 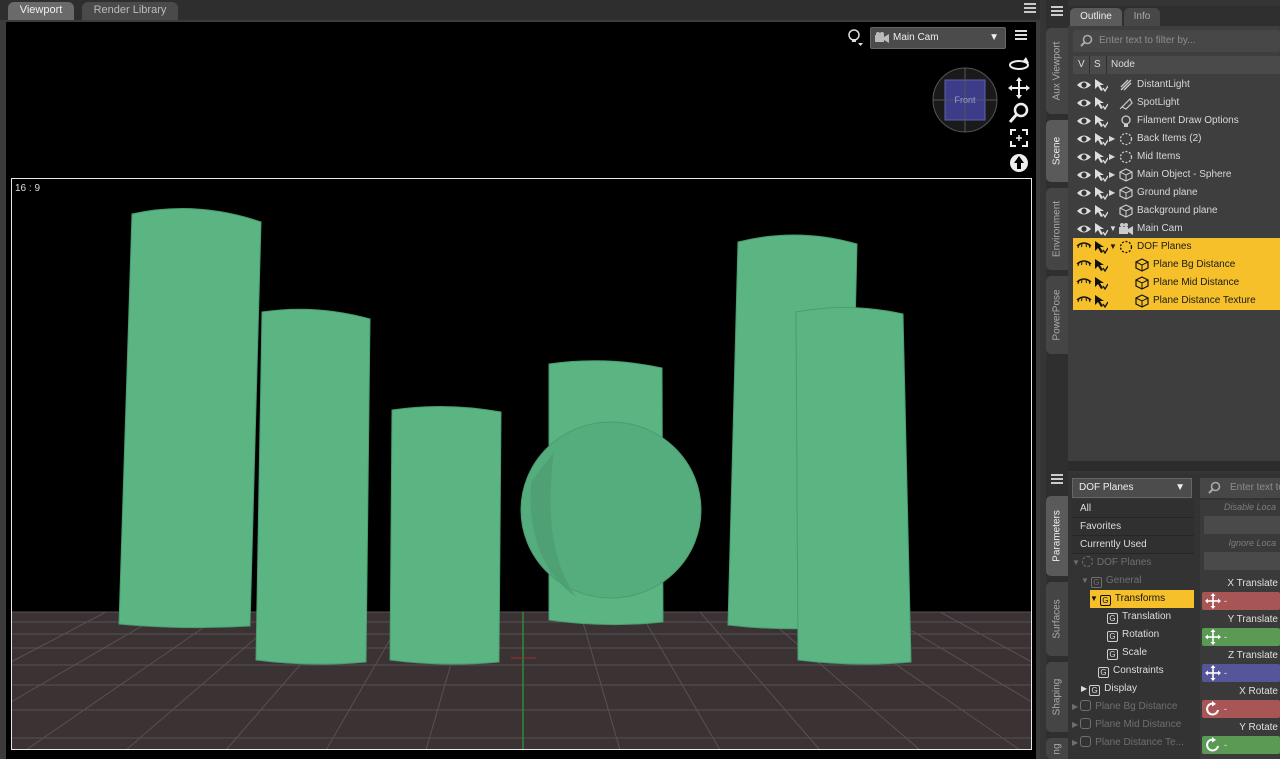 What do you see at coordinates (130, 11) in the screenshot?
I see `tab-render-library: Render Library` at bounding box center [130, 11].